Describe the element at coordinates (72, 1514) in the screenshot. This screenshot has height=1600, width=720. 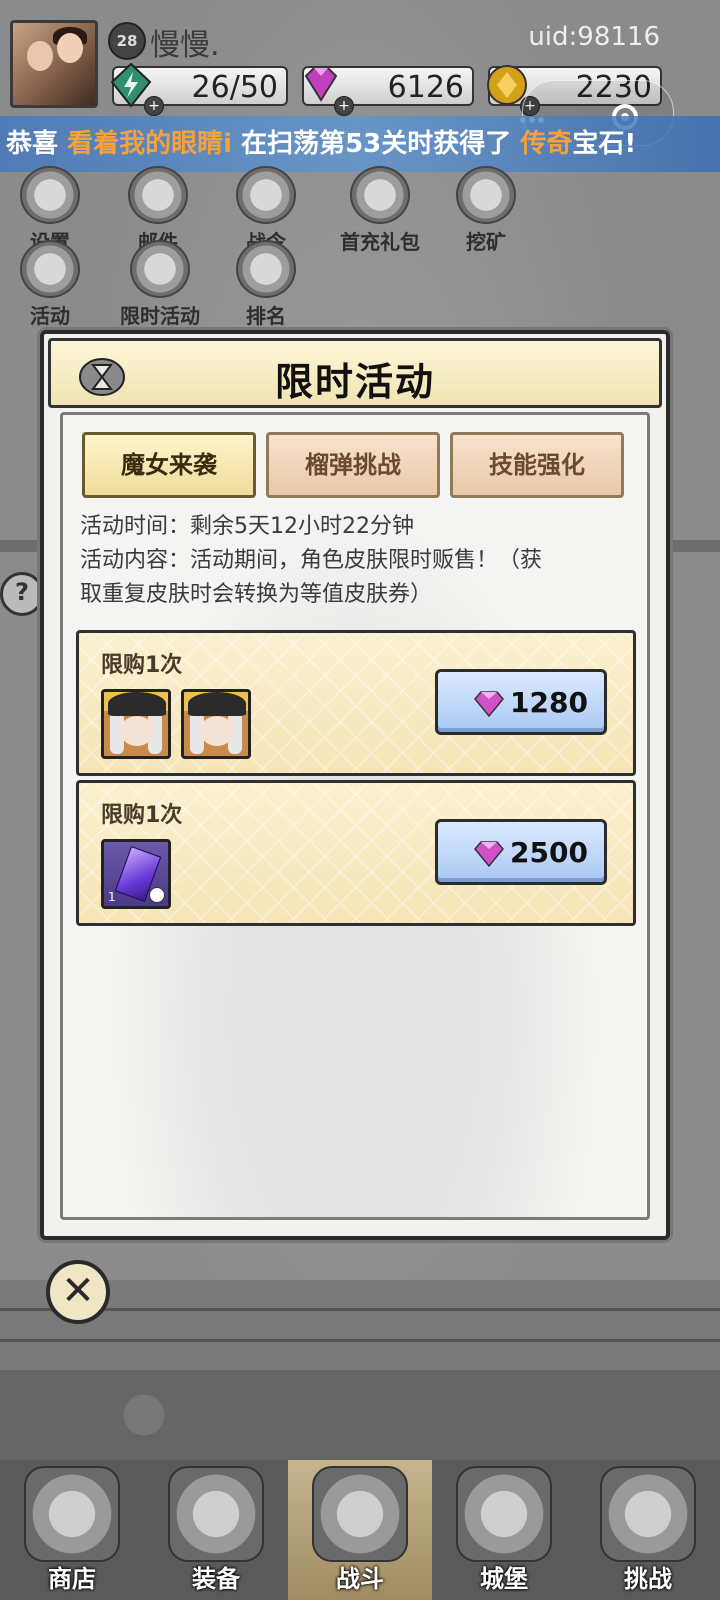
I see `shop-icon` at that location.